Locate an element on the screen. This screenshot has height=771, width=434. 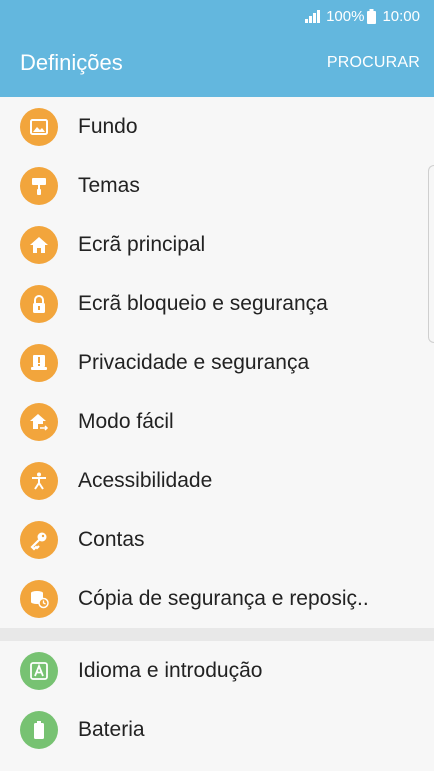
clock: 10:00 is located at coordinates (401, 16).